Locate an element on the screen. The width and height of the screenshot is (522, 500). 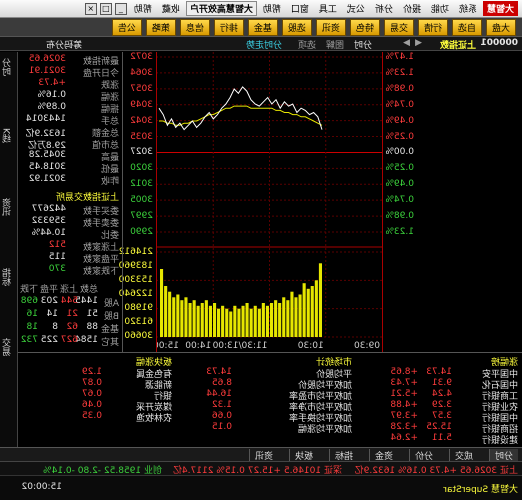
price-axis-value-label: 3064 is located at coordinates (141, 72).